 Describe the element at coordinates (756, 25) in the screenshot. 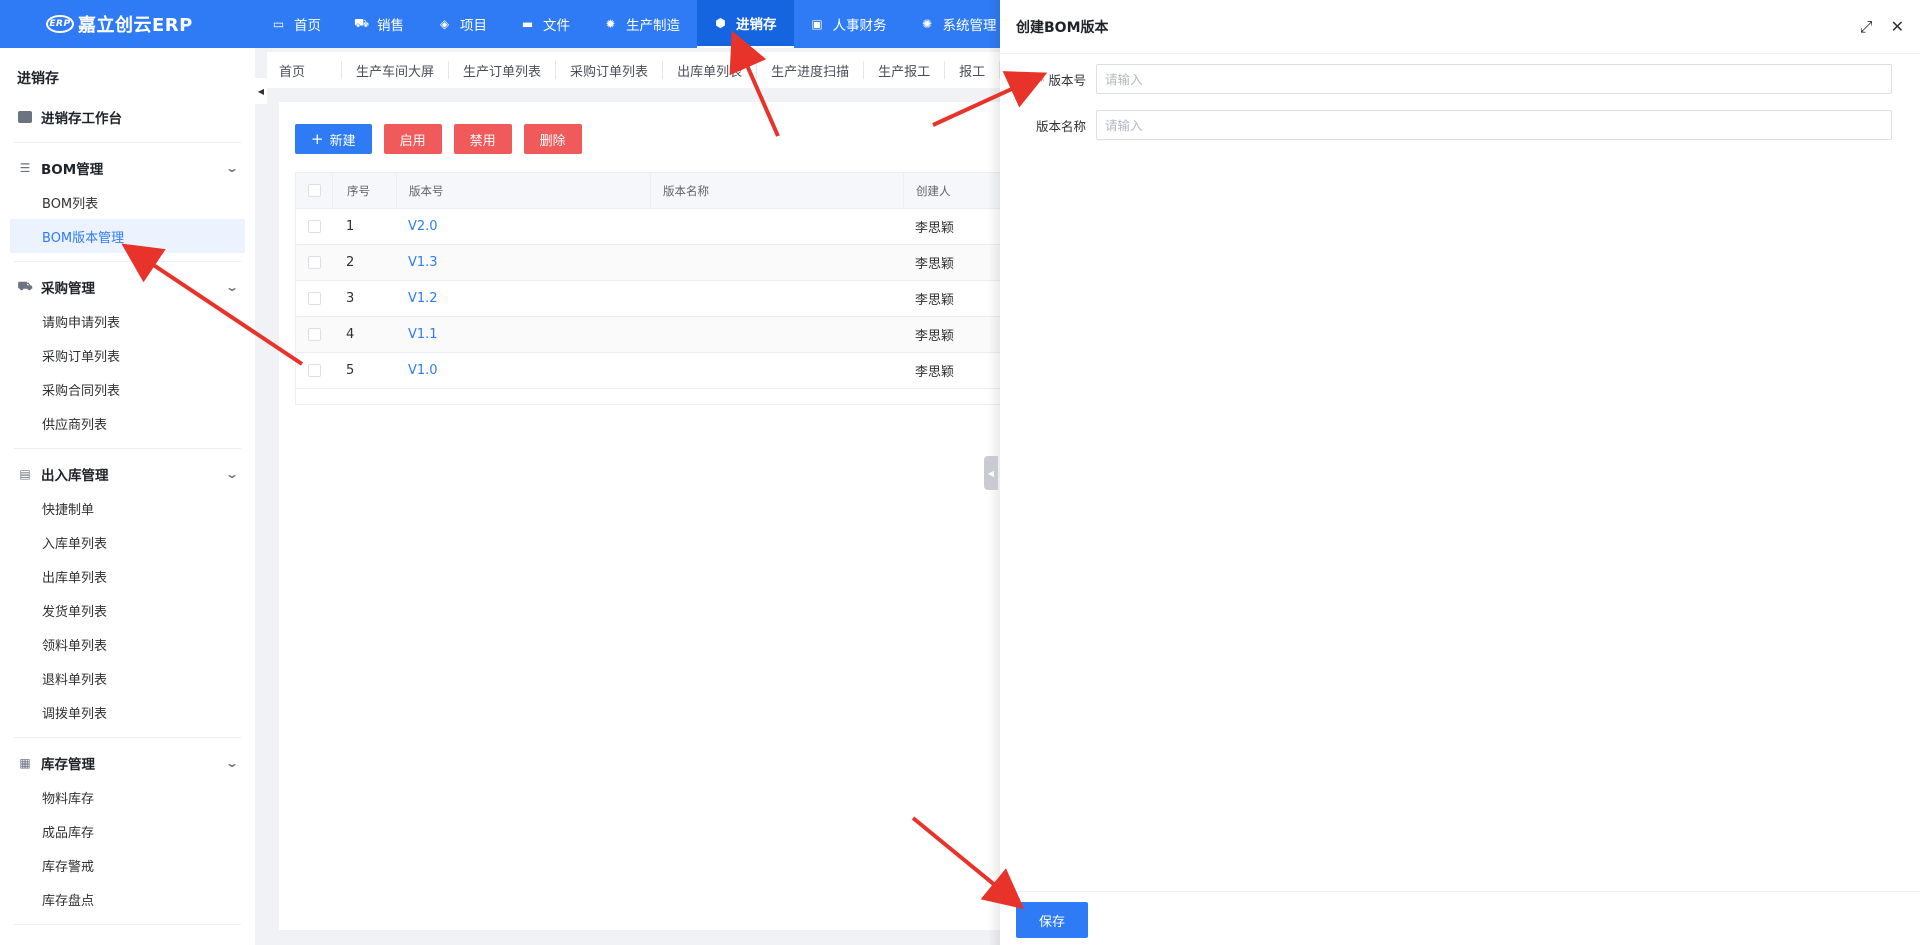

I see `nav-label: 进销存` at that location.